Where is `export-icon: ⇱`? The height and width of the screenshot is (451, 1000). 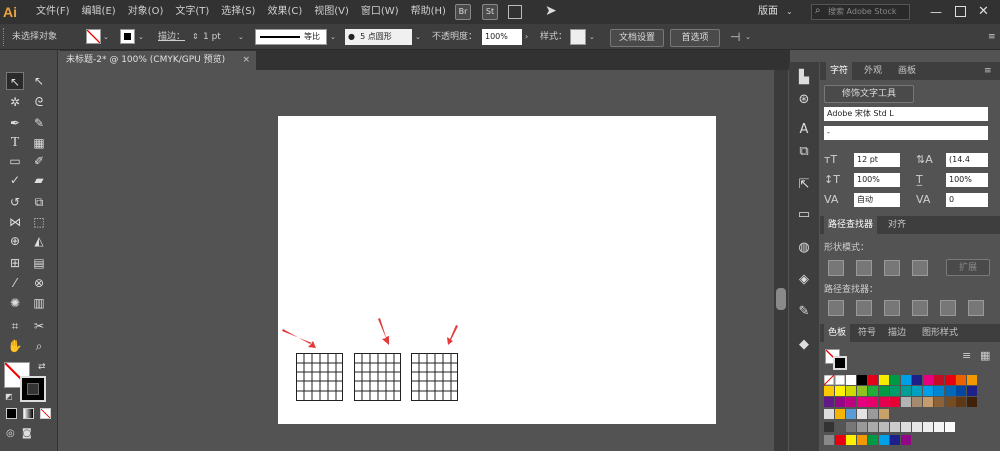
export-icon: ⇱ is located at coordinates (804, 185).